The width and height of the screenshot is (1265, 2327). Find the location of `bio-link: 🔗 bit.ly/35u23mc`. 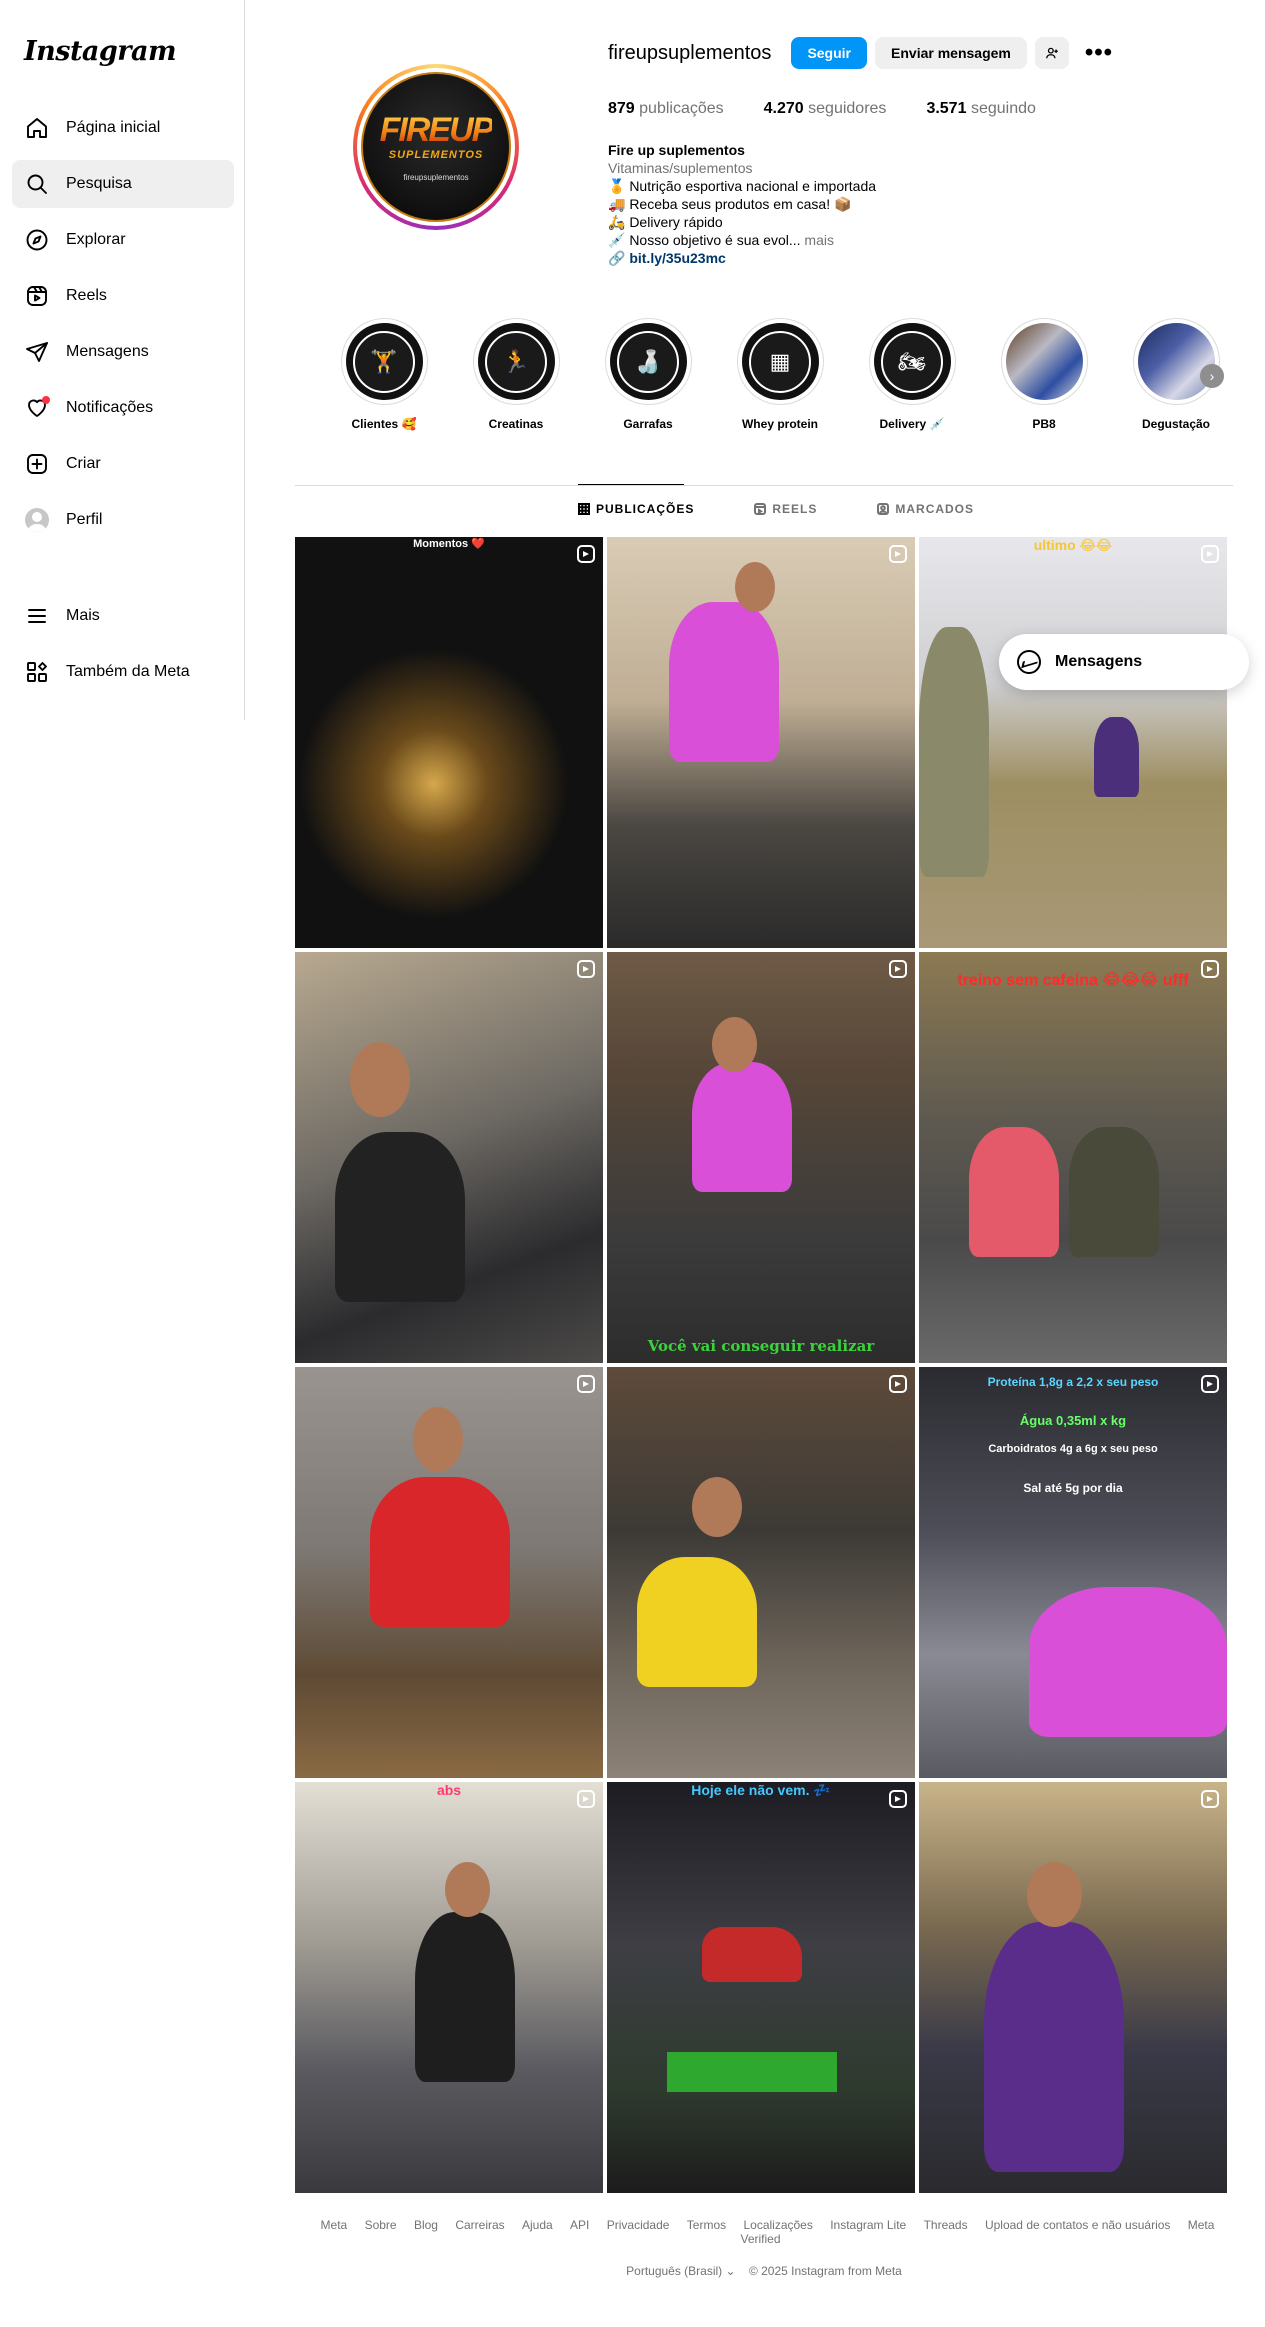

bio-link: 🔗 bit.ly/35u23mc is located at coordinates (742, 258).